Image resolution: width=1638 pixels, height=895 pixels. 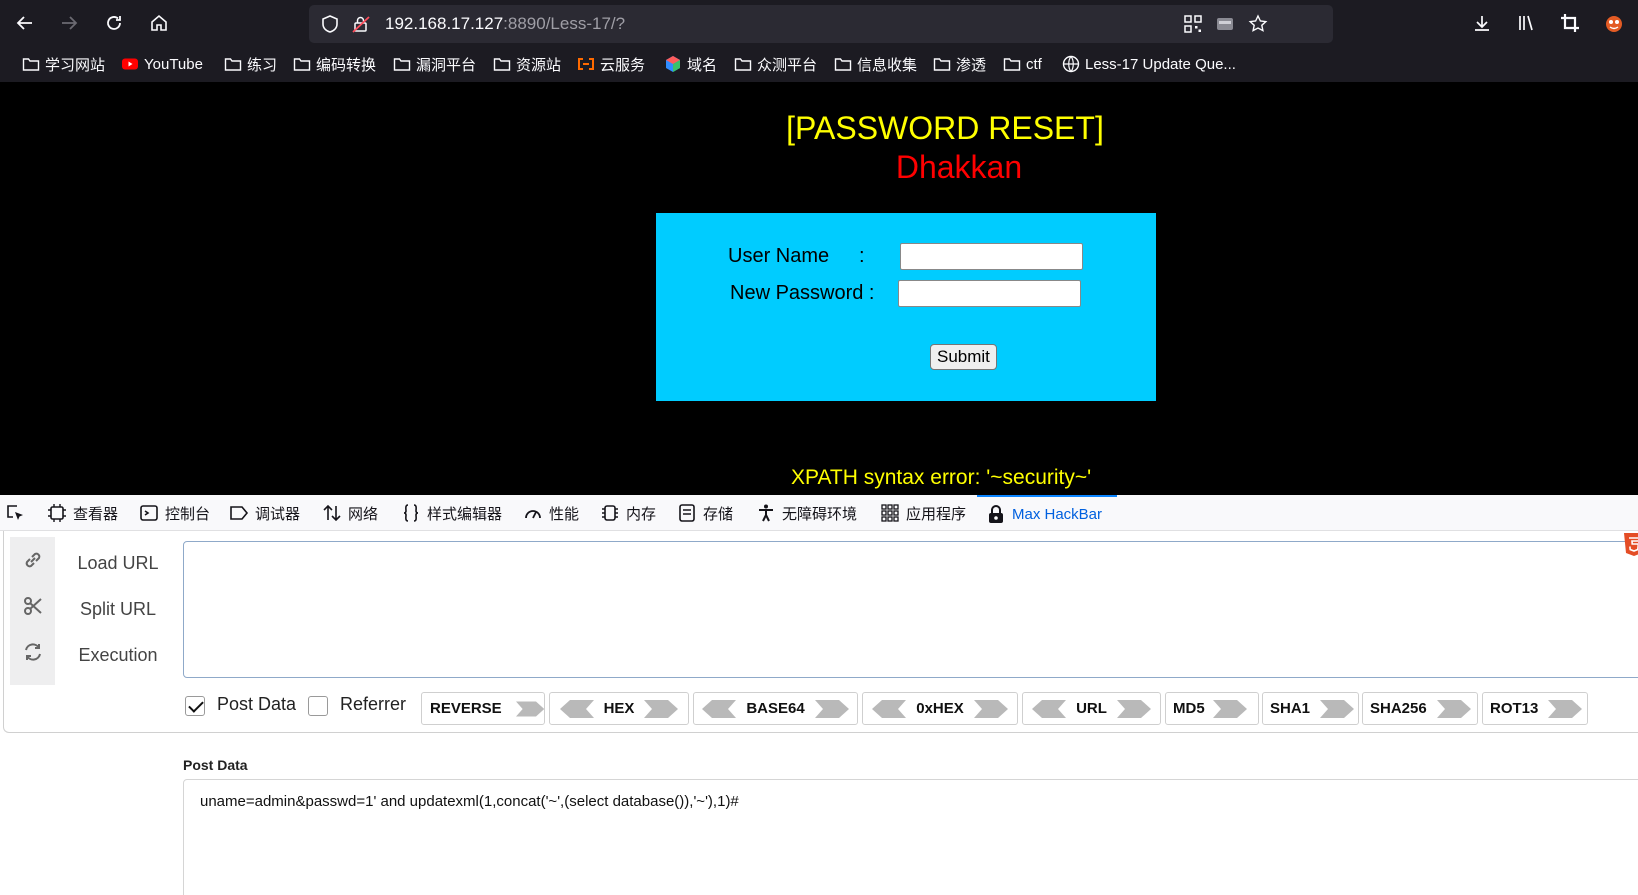 I want to click on bookmark-label: YouTube, so click(x=173, y=64).